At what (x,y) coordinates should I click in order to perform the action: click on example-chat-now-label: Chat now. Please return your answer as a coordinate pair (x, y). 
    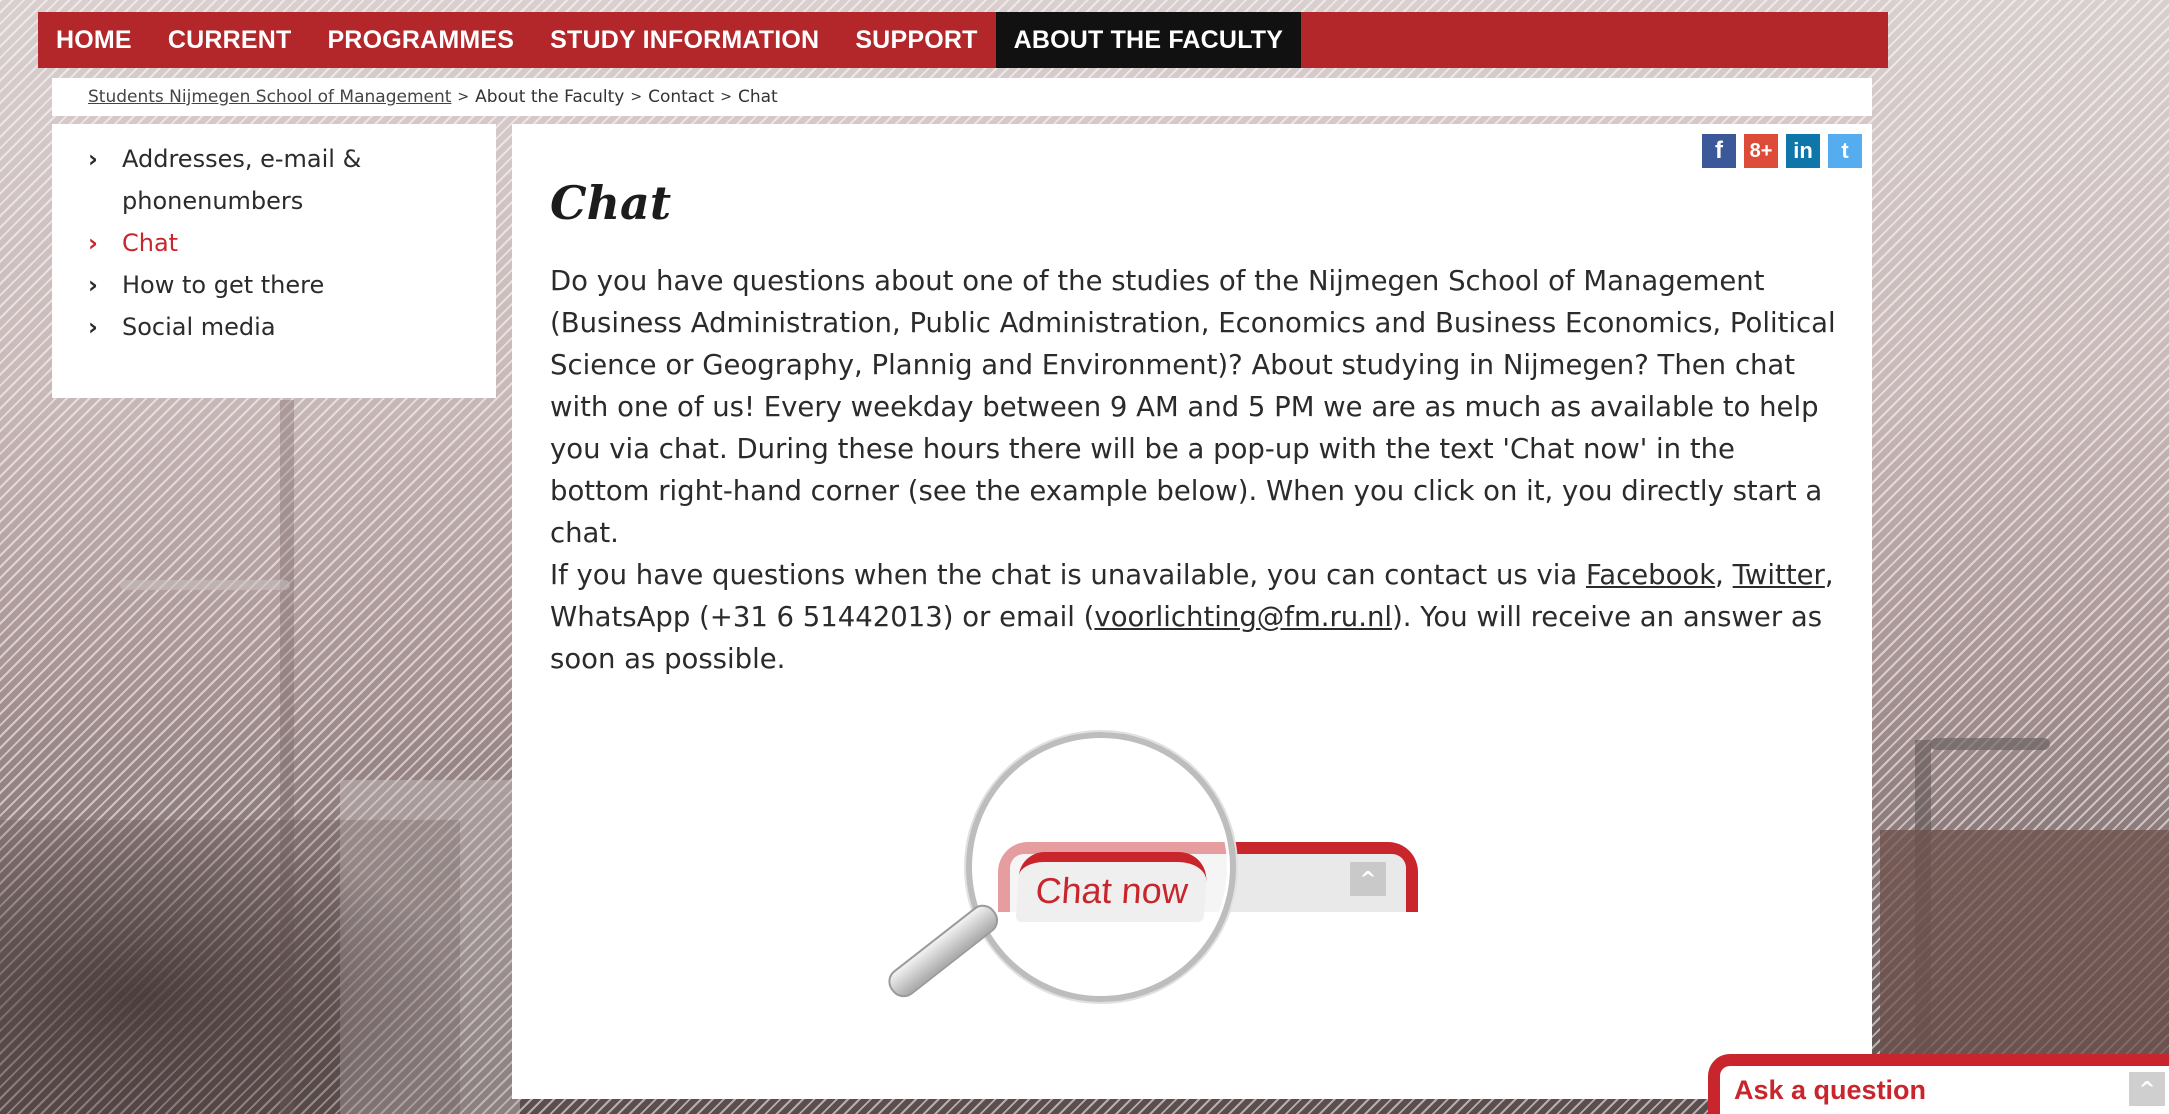
    Looking at the image, I should click on (1112, 887).